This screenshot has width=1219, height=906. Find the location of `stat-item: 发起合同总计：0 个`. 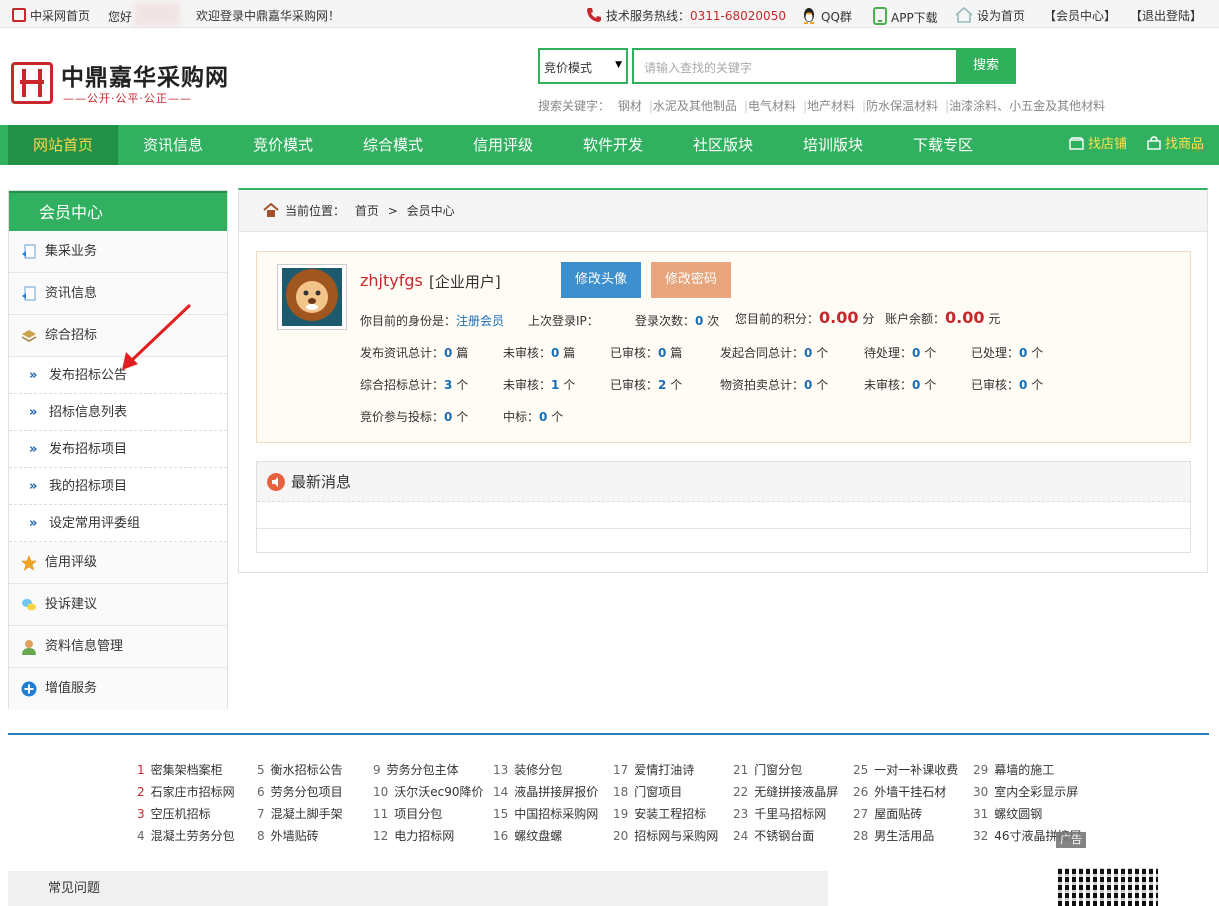

stat-item: 发起合同总计：0 个 is located at coordinates (774, 353).